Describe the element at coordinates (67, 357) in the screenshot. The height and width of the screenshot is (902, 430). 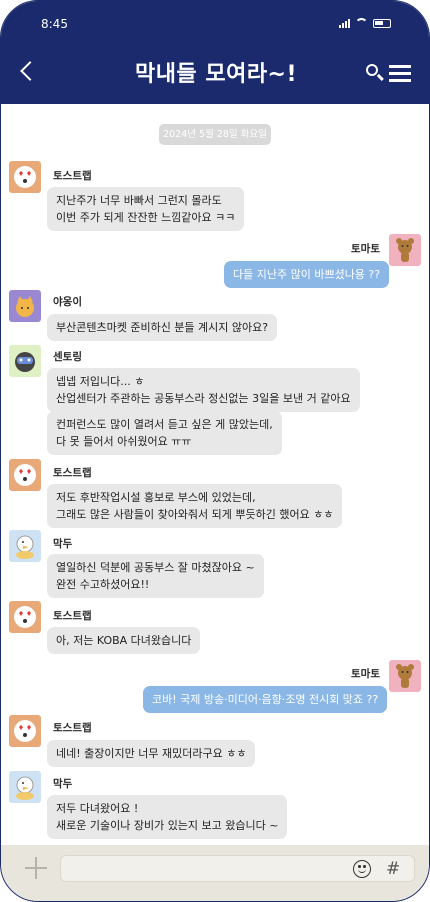
I see `sender-name: 센토링` at that location.